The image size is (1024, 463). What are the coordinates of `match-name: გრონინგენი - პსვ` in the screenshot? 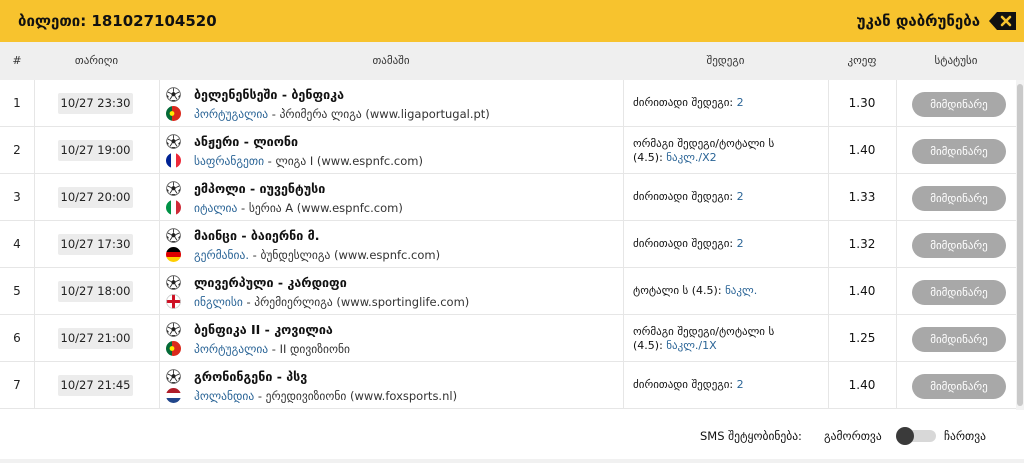 It's located at (250, 376).